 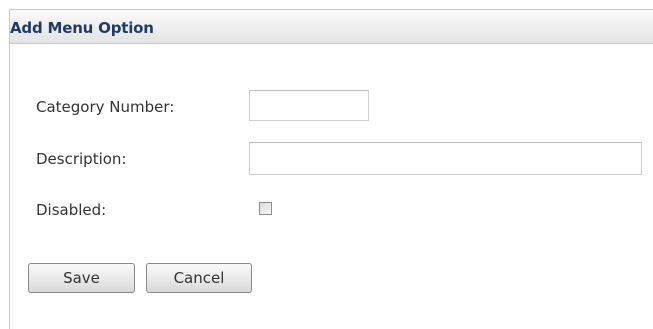 What do you see at coordinates (82, 28) in the screenshot?
I see `panel-title: Add Menu Option` at bounding box center [82, 28].